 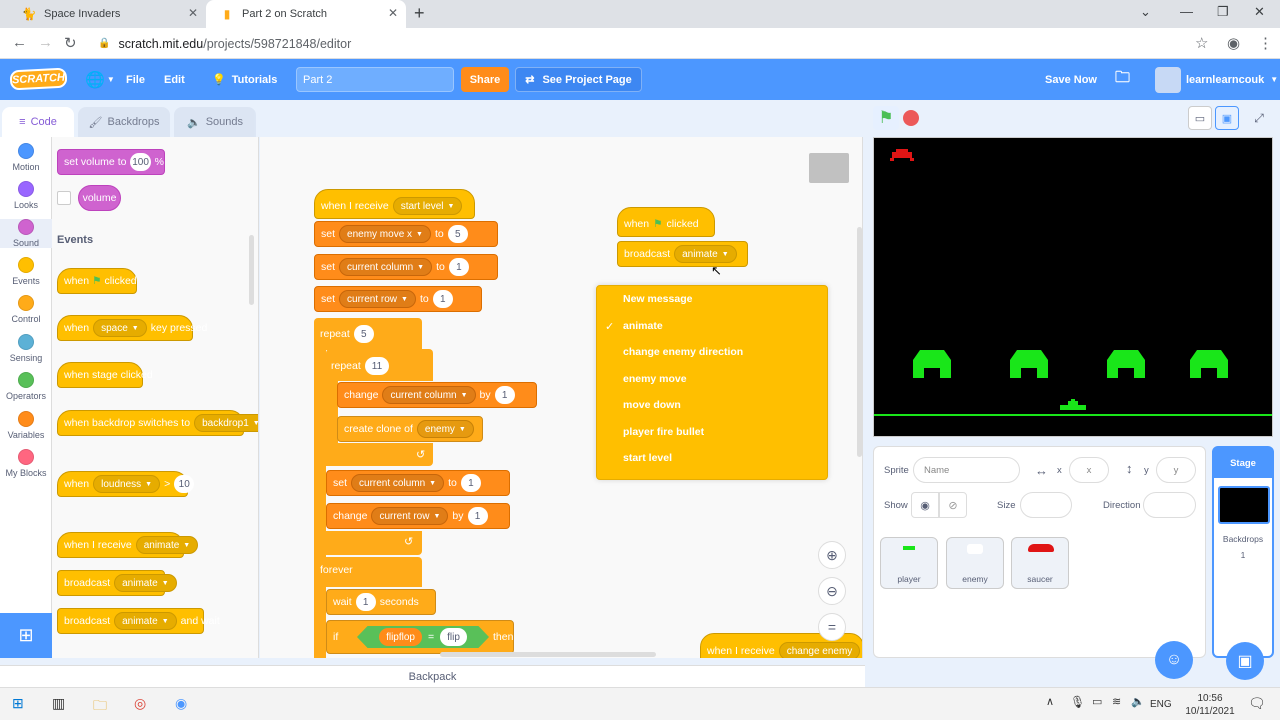 I want to click on tab-backdrops: 🖌 Backdrops, so click(x=124, y=122).